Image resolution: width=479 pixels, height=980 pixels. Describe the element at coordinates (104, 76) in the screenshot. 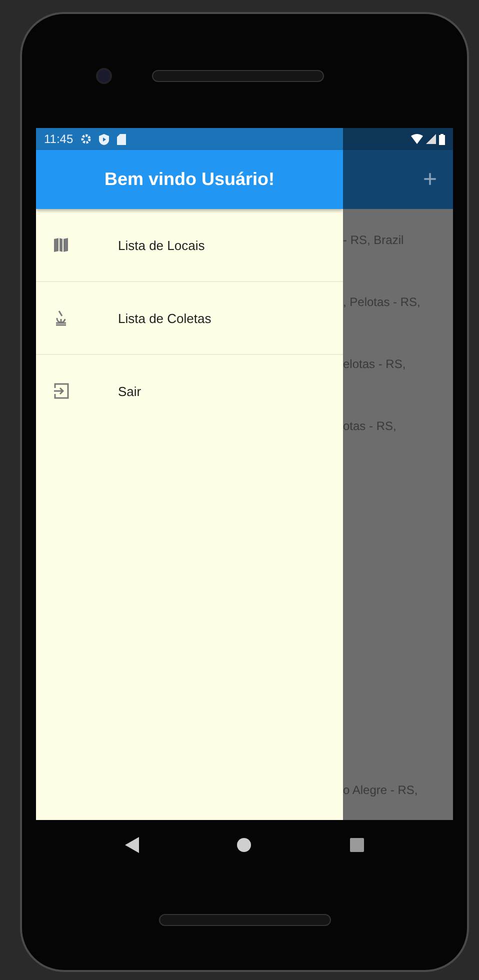

I see `camera-lens` at that location.